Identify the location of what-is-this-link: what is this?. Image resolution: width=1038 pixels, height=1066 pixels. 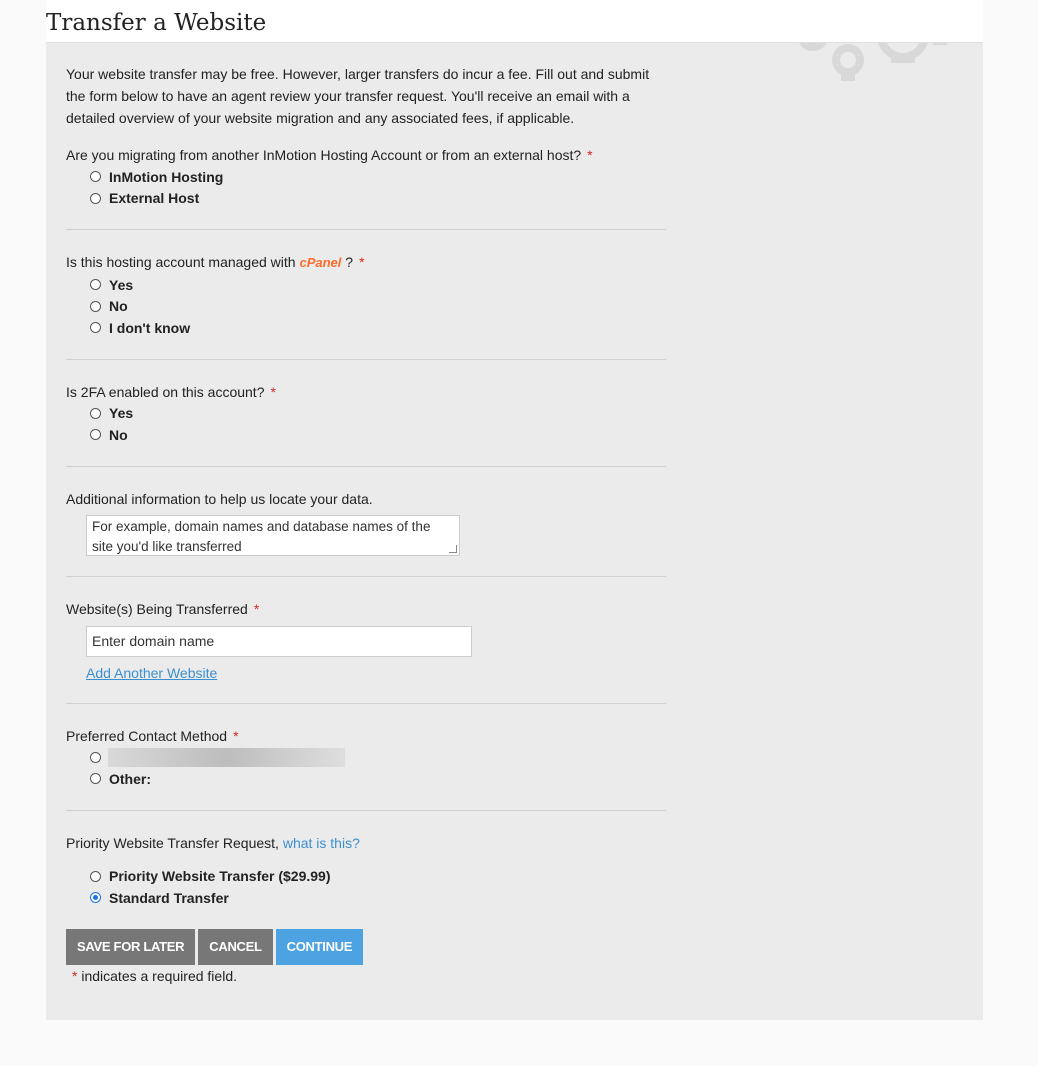
(321, 843).